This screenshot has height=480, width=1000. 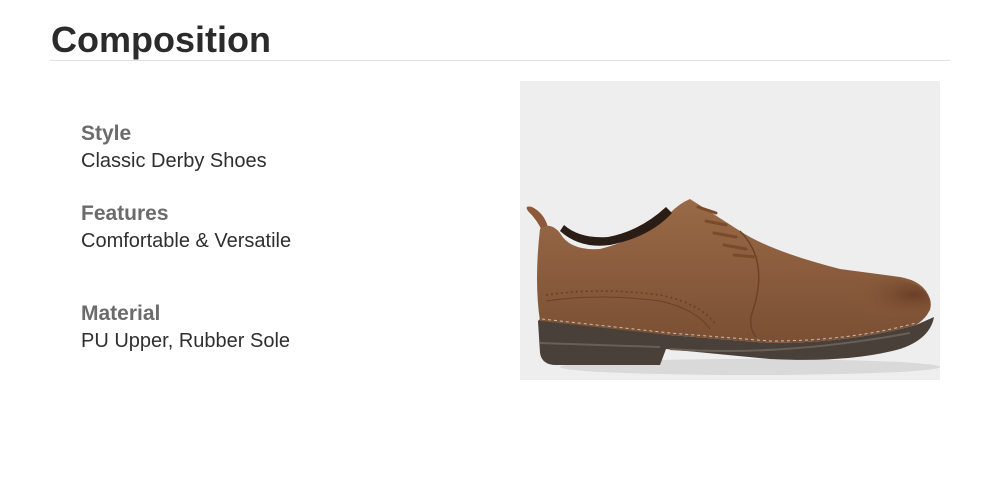 What do you see at coordinates (121, 313) in the screenshot?
I see `spec-label: Material` at bounding box center [121, 313].